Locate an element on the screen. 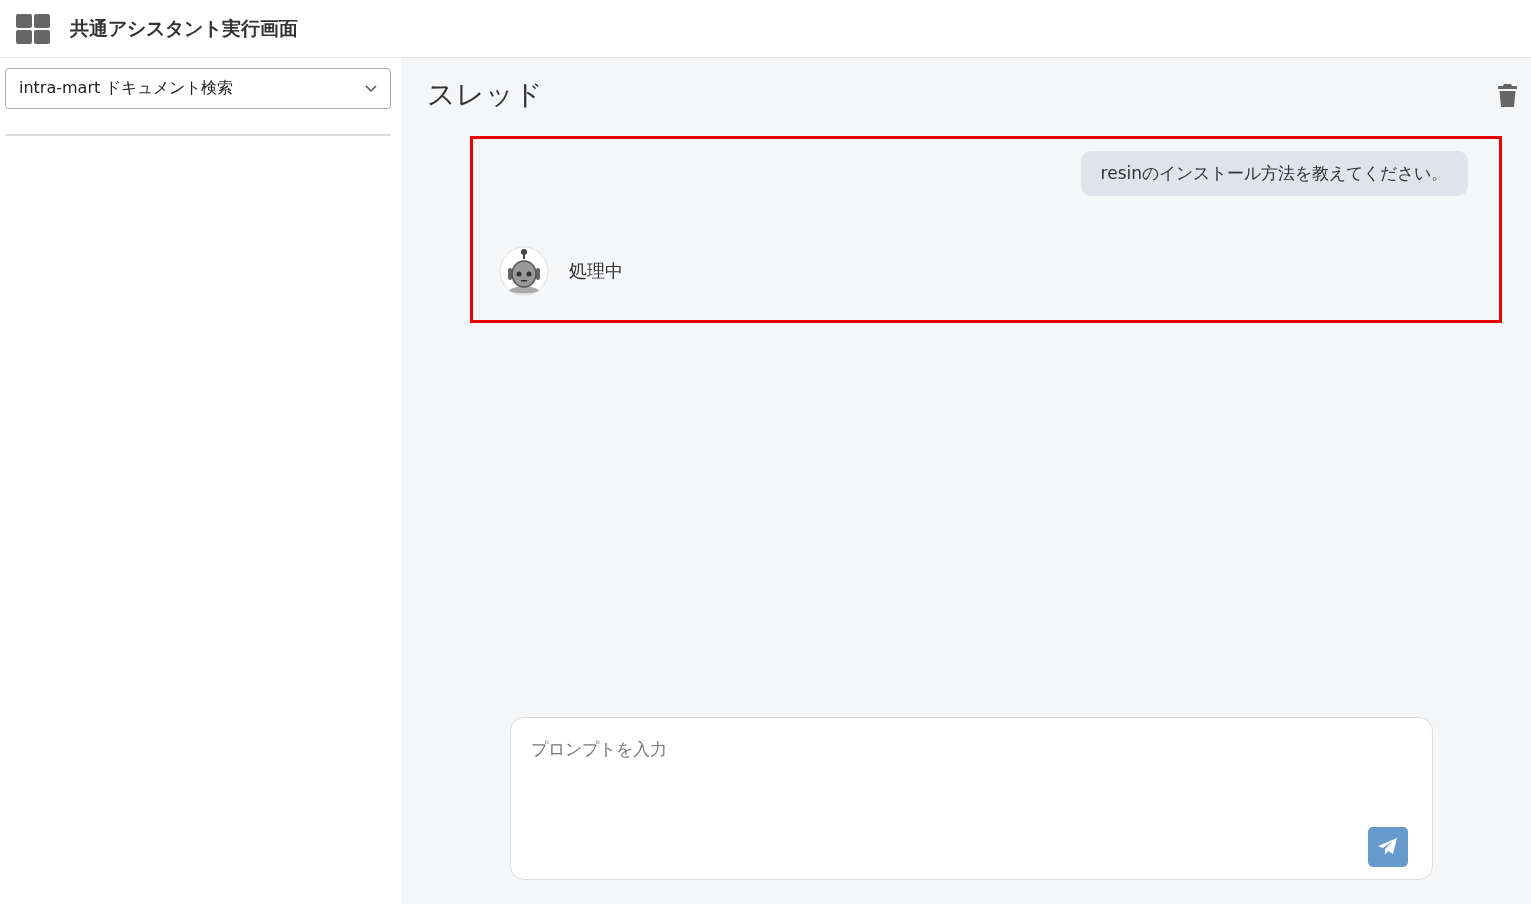 The height and width of the screenshot is (904, 1531). send-button is located at coordinates (1388, 847).